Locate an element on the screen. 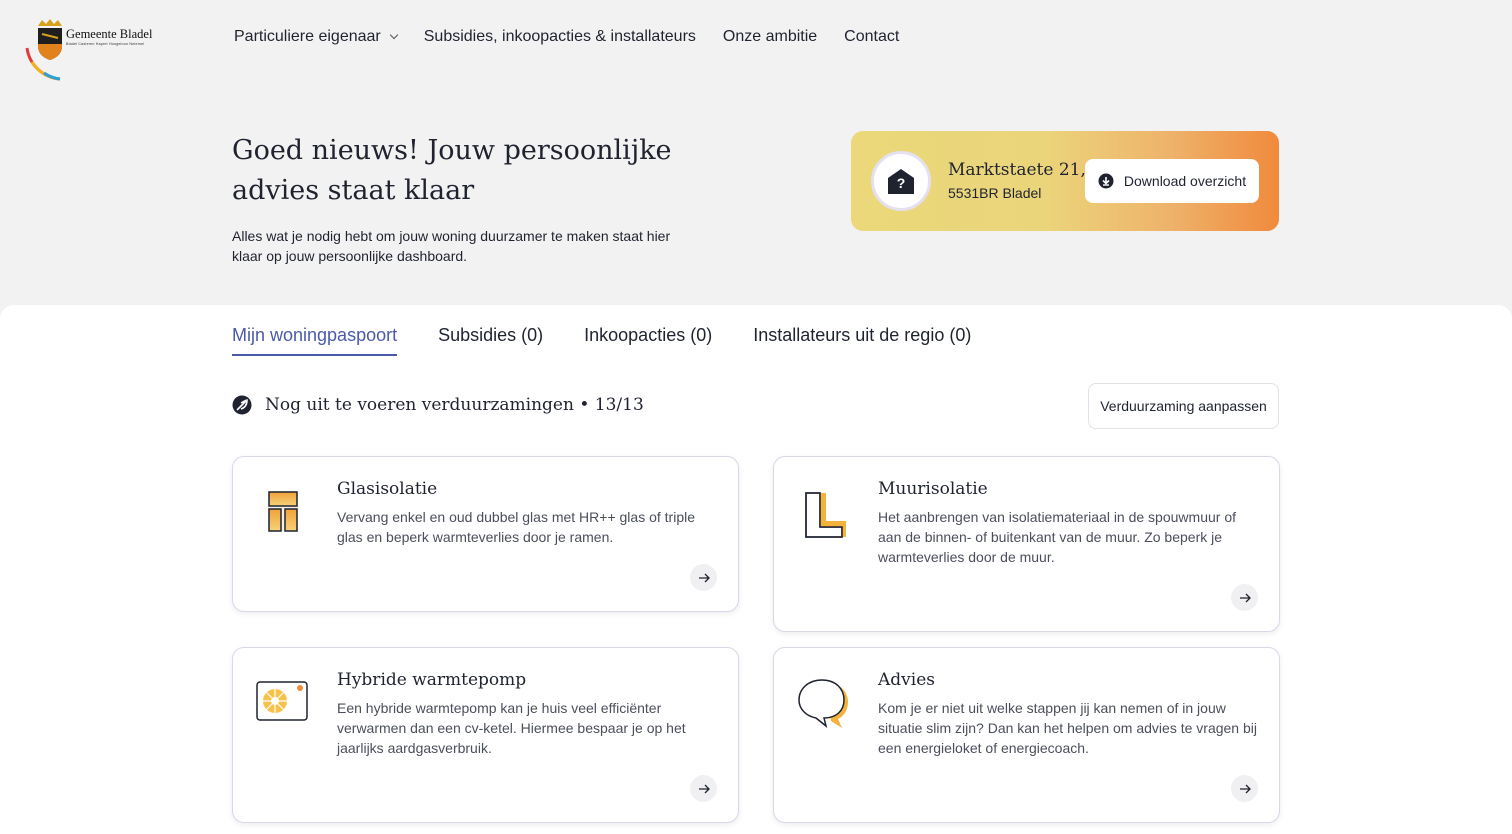  card-title: Advies is located at coordinates (906, 680).